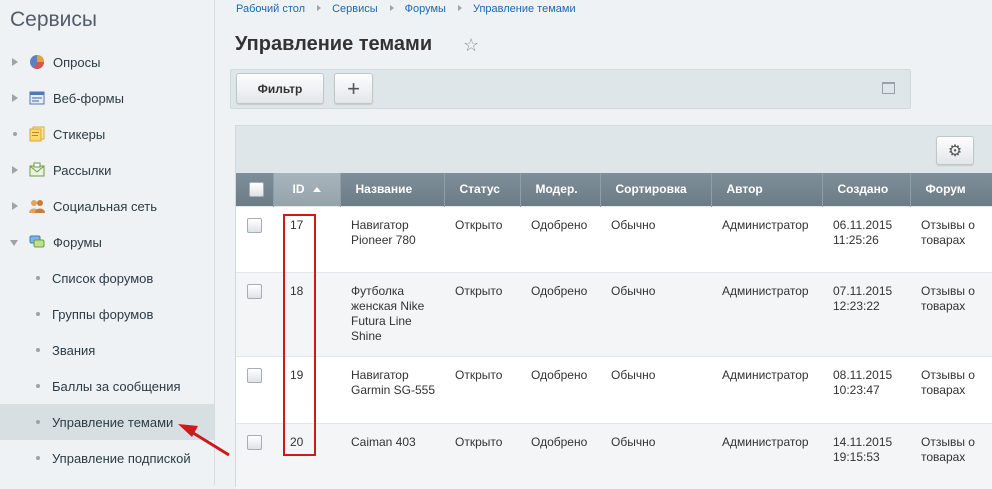 Image resolution: width=992 pixels, height=489 pixels. I want to click on cell-name: Caiman 403, so click(392, 455).